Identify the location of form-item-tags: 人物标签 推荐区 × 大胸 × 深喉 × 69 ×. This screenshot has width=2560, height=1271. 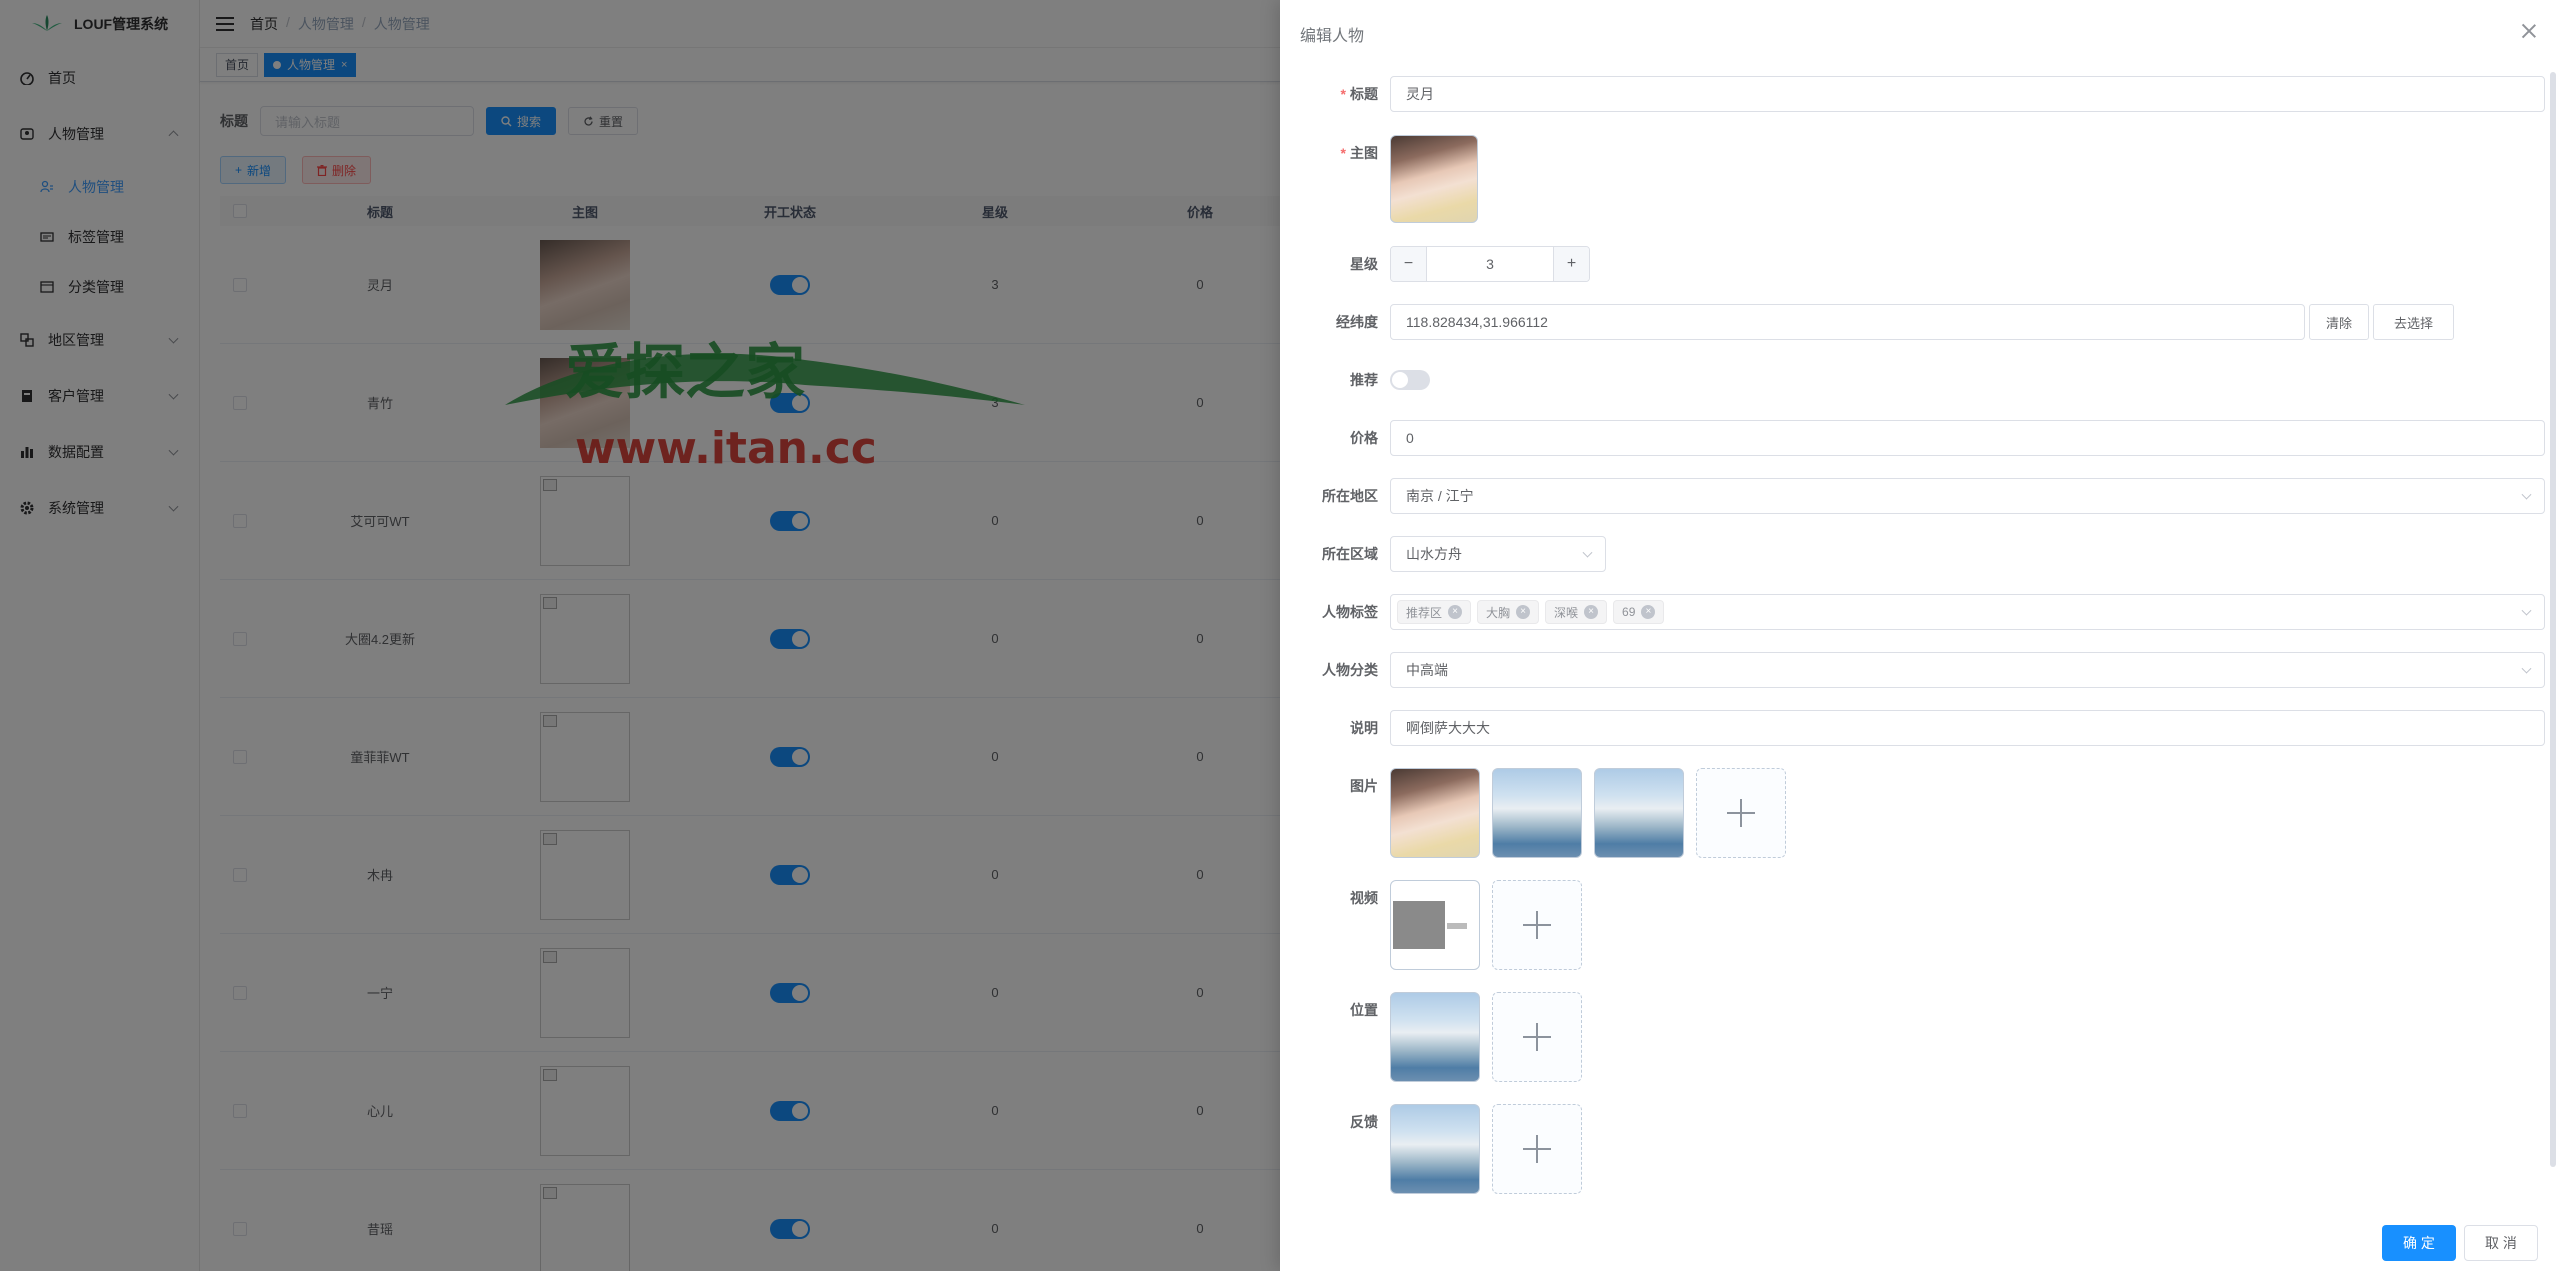
(1912, 612).